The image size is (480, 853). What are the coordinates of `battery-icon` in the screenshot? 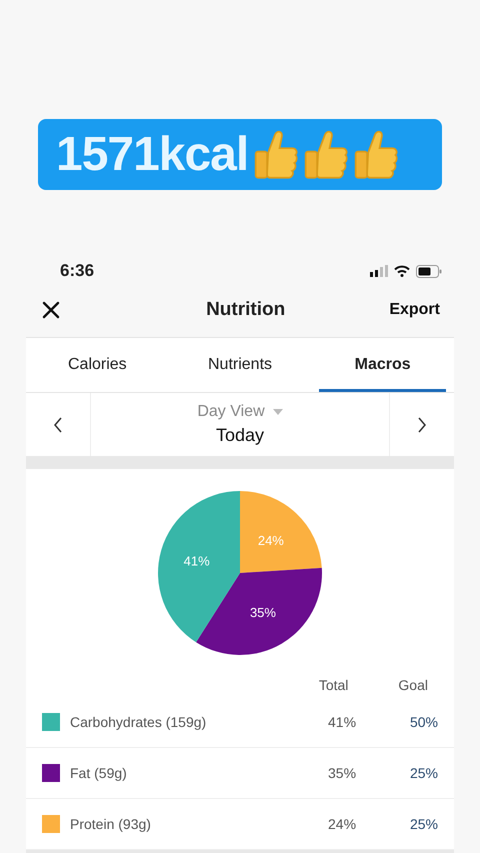 It's located at (429, 271).